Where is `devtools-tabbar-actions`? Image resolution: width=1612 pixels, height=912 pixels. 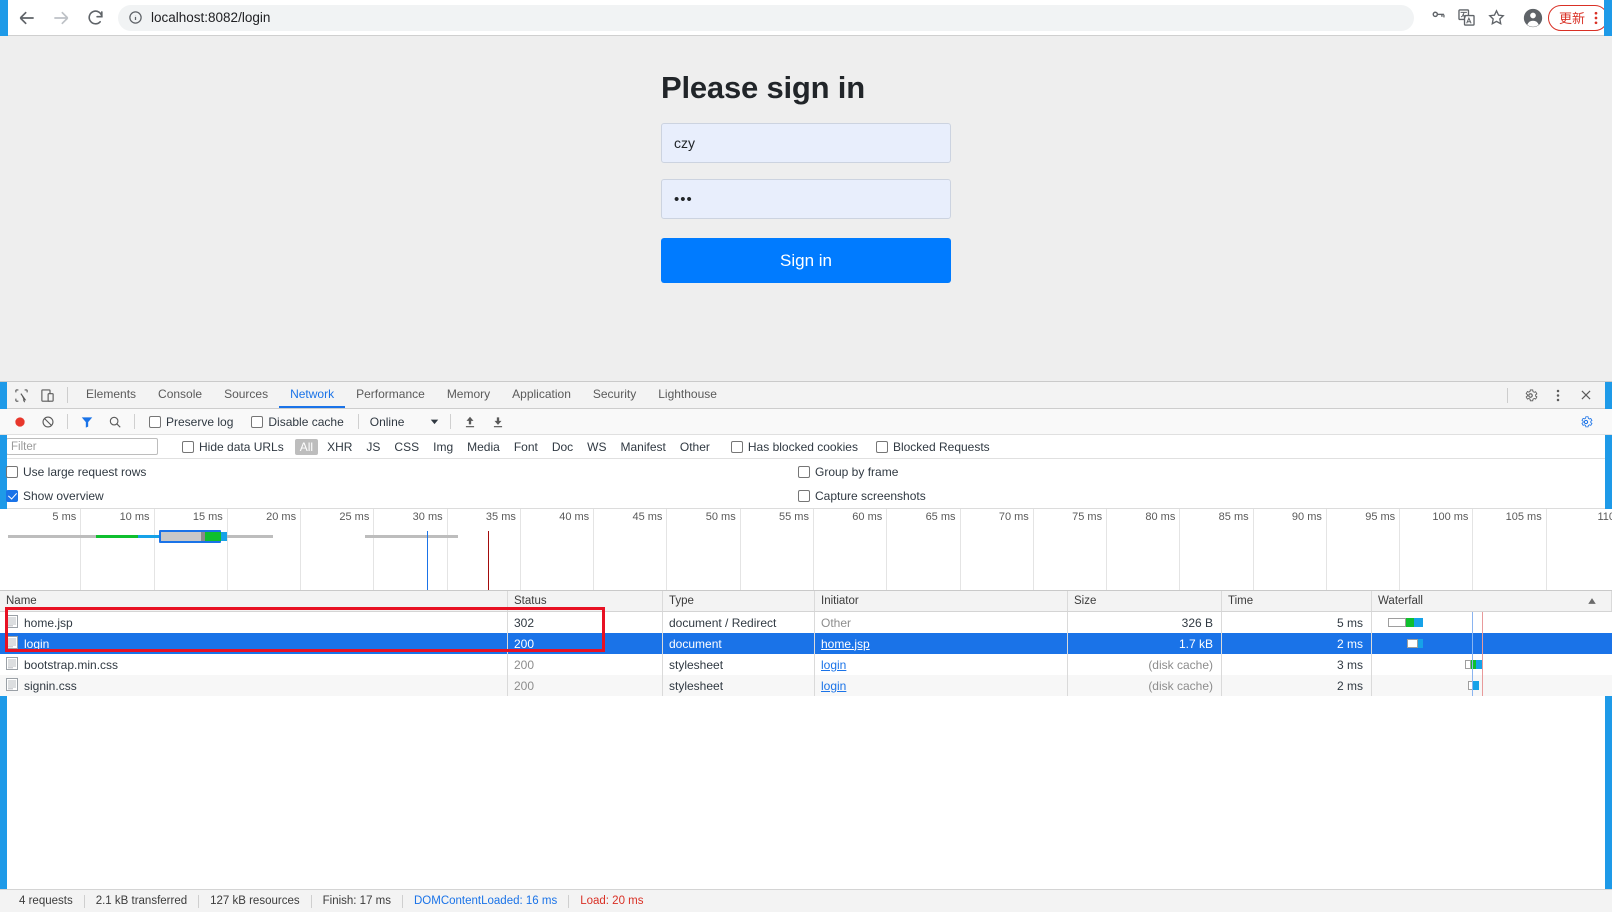 devtools-tabbar-actions is located at coordinates (1555, 395).